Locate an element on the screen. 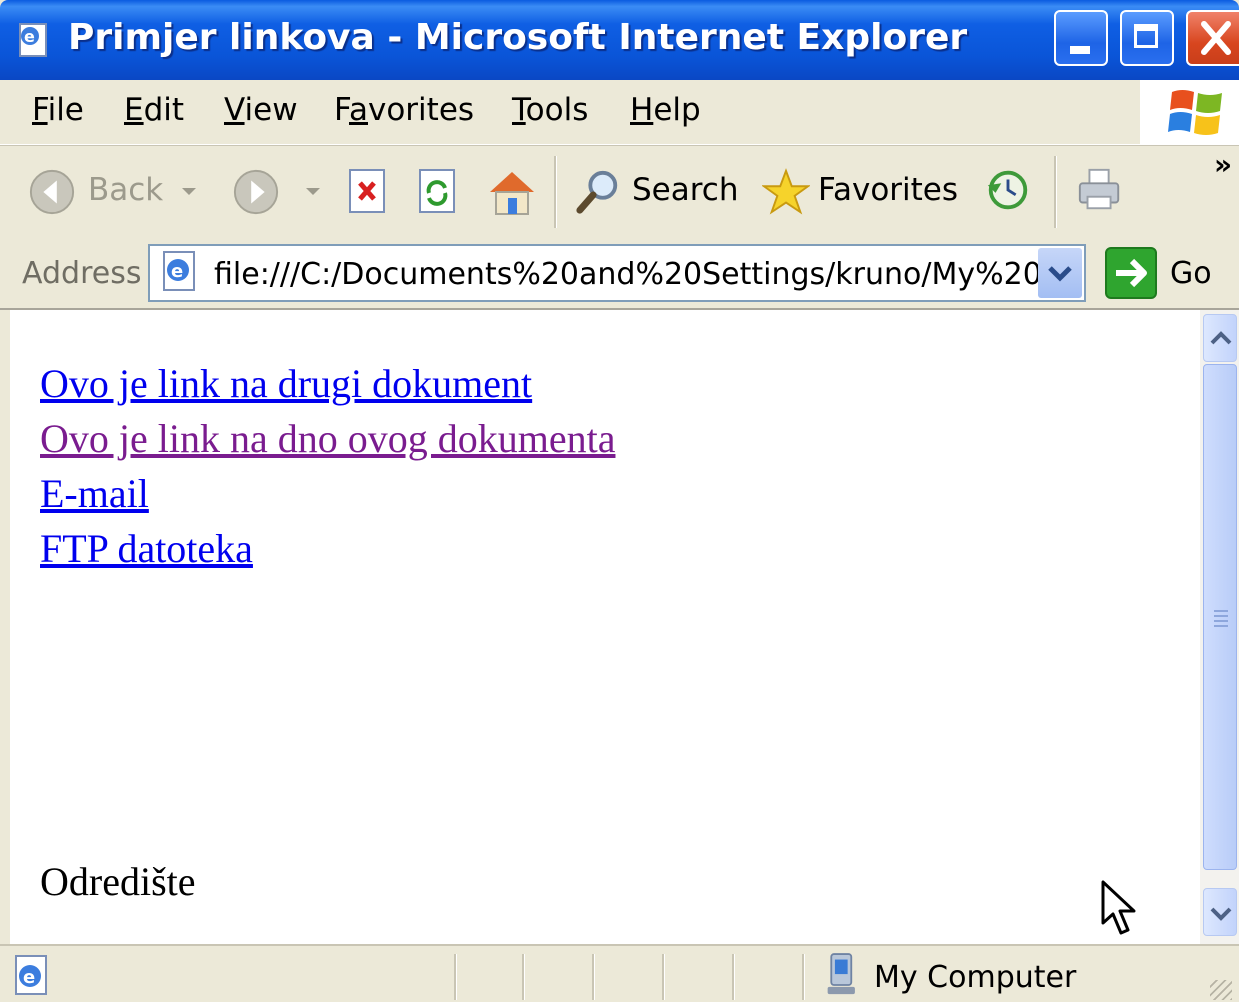  back-button: Back is located at coordinates (118, 193).